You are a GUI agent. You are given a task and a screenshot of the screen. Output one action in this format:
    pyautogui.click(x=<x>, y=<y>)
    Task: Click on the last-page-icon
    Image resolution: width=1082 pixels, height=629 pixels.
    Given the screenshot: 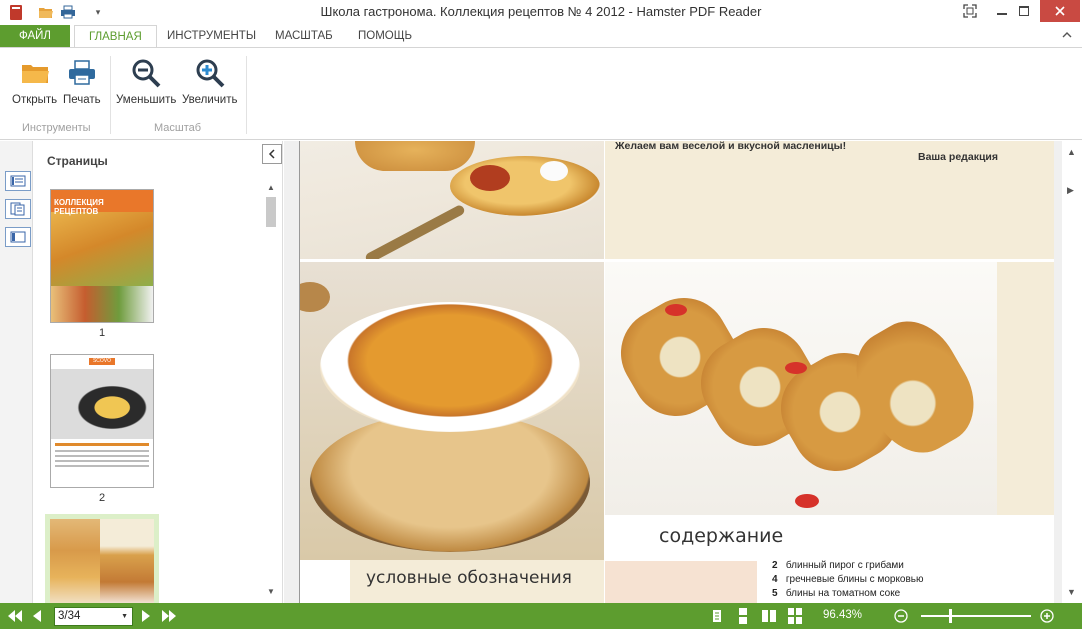 What is the action you would take?
    pyautogui.click(x=169, y=616)
    